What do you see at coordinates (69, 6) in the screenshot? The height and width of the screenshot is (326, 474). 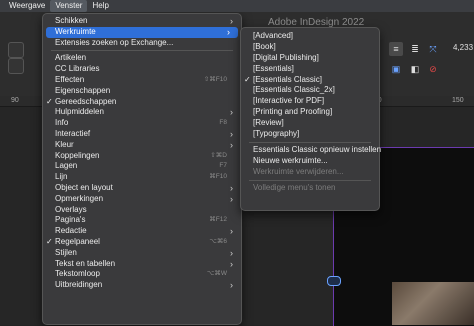 I see `menubar-item-venster: Venster` at bounding box center [69, 6].